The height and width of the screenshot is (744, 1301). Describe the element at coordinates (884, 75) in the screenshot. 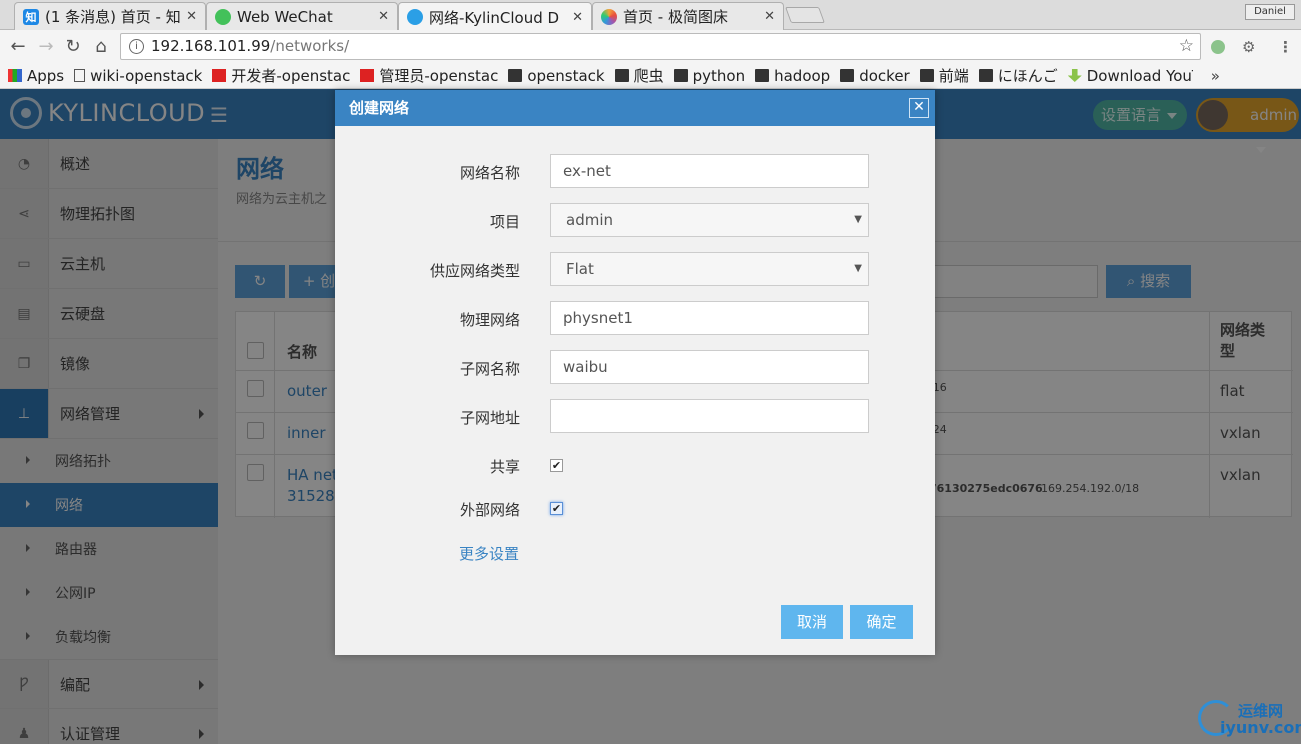

I see `bookmark-label: docker` at that location.